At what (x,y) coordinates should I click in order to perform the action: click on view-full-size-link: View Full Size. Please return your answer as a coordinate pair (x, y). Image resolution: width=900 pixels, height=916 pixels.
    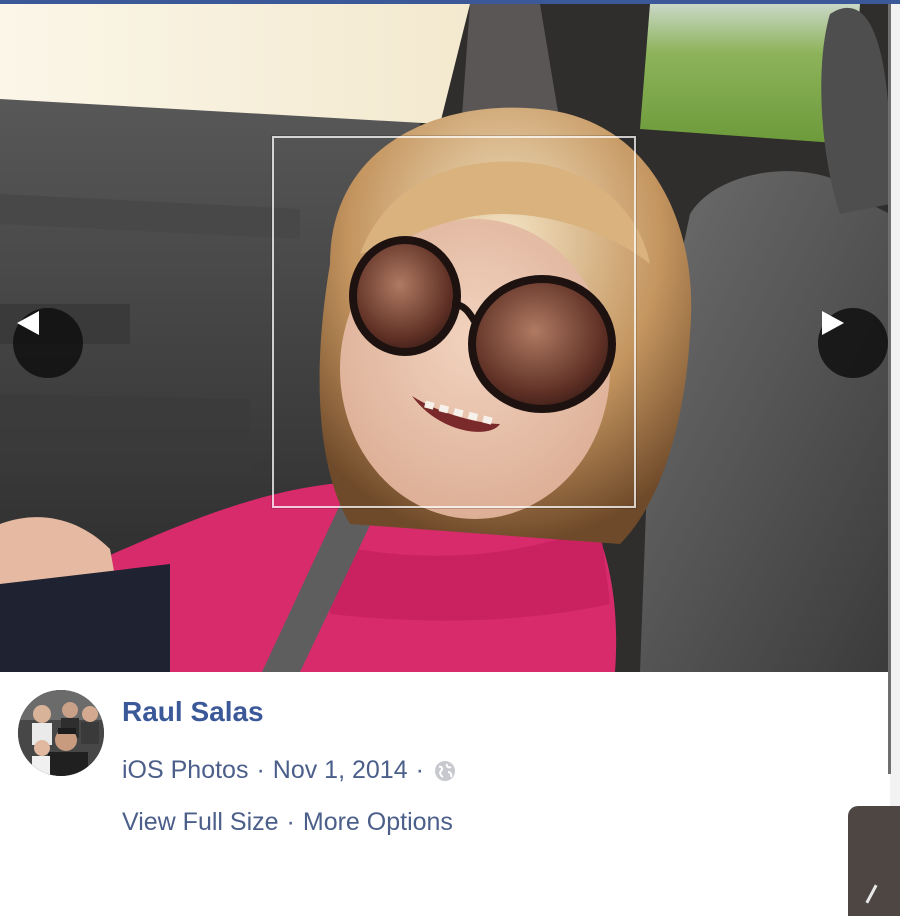
    Looking at the image, I should click on (200, 822).